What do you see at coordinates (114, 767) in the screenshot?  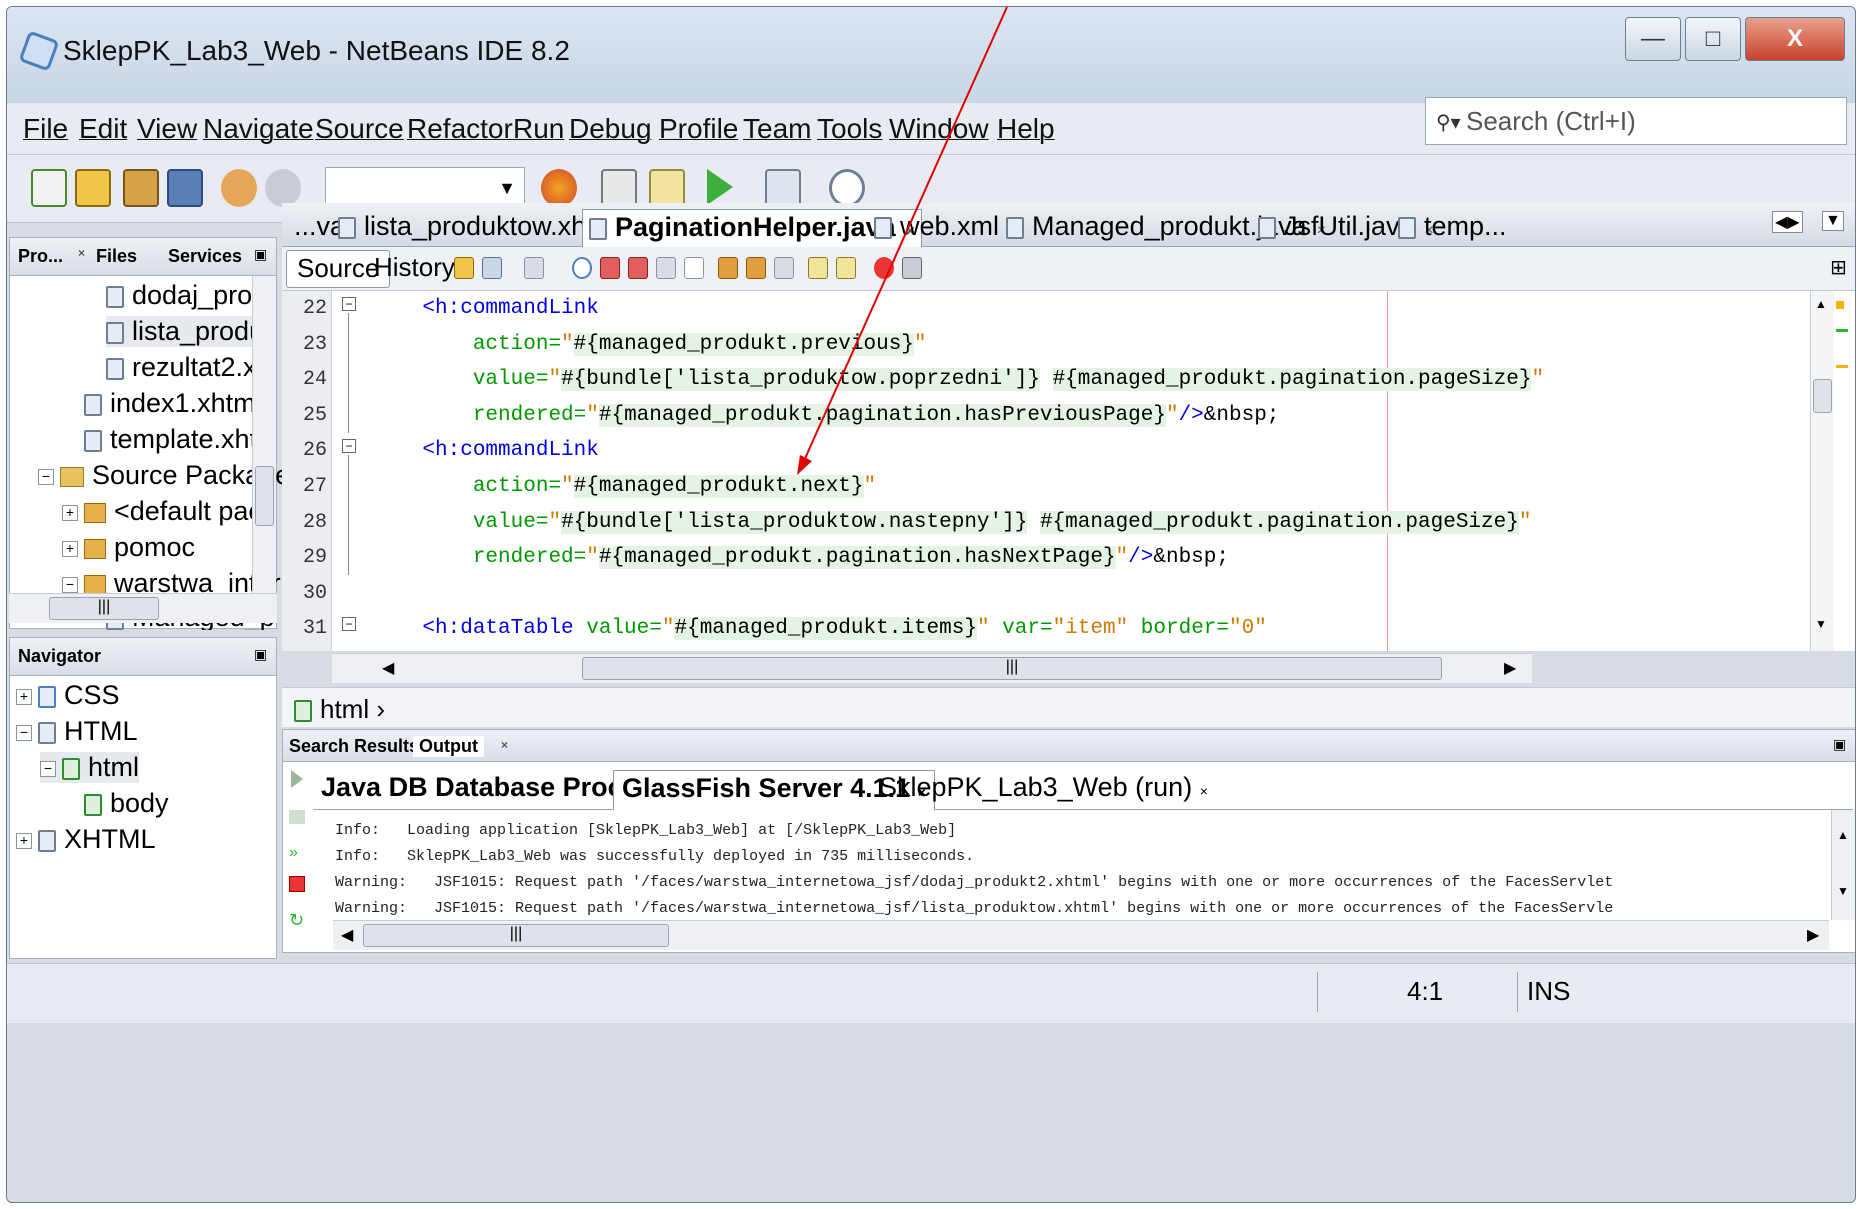 I see `nav-item-label: html` at bounding box center [114, 767].